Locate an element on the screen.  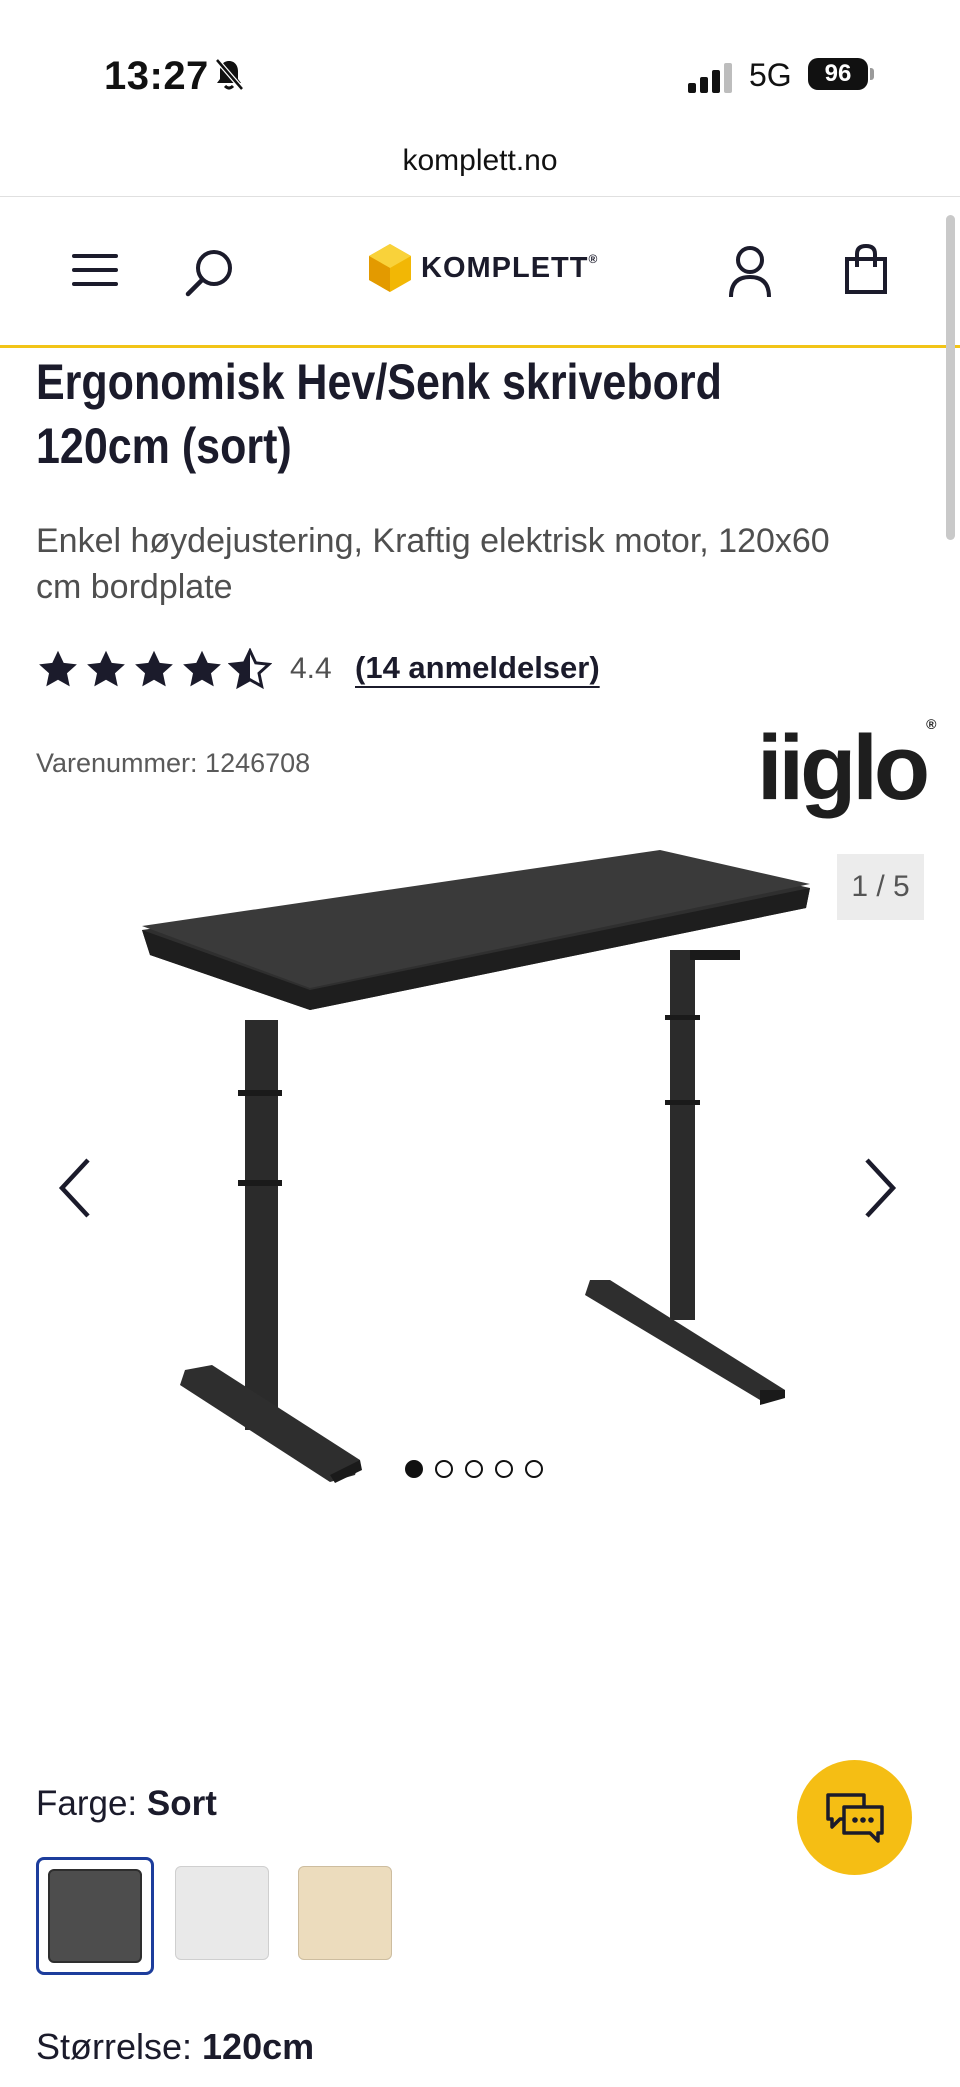
logo-text: KOMPLETT® is located at coordinates (509, 268).